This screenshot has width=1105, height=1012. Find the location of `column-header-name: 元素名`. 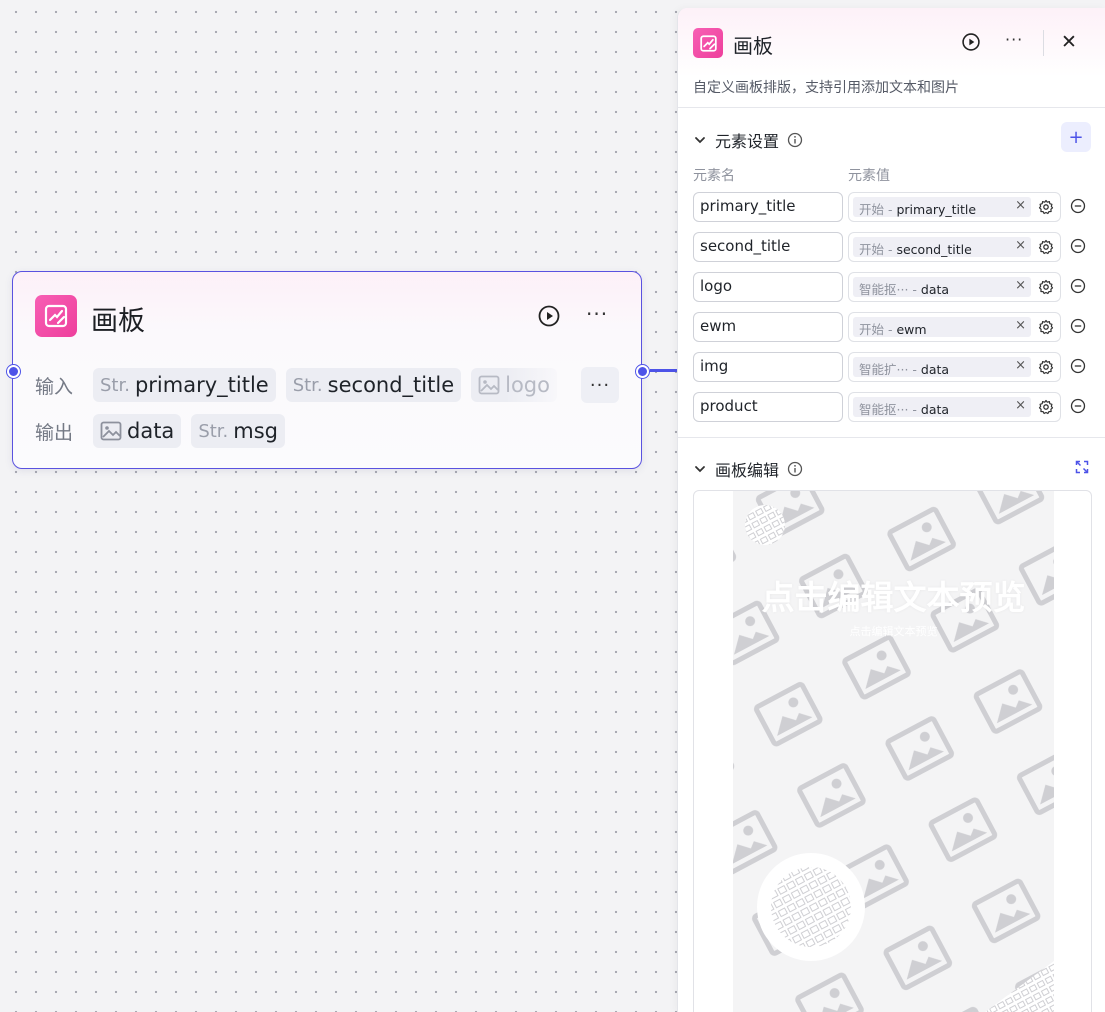

column-header-name: 元素名 is located at coordinates (714, 176).